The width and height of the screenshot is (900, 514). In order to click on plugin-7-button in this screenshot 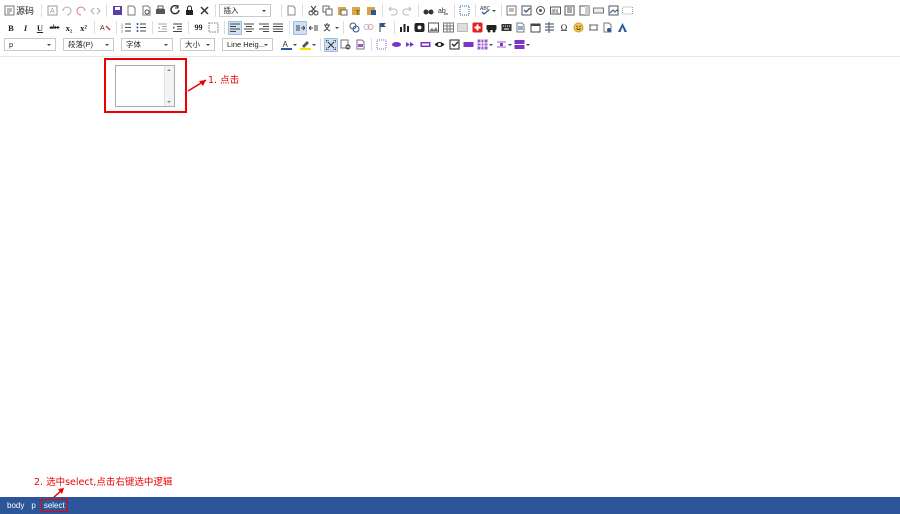, I will do `click(469, 45)`.